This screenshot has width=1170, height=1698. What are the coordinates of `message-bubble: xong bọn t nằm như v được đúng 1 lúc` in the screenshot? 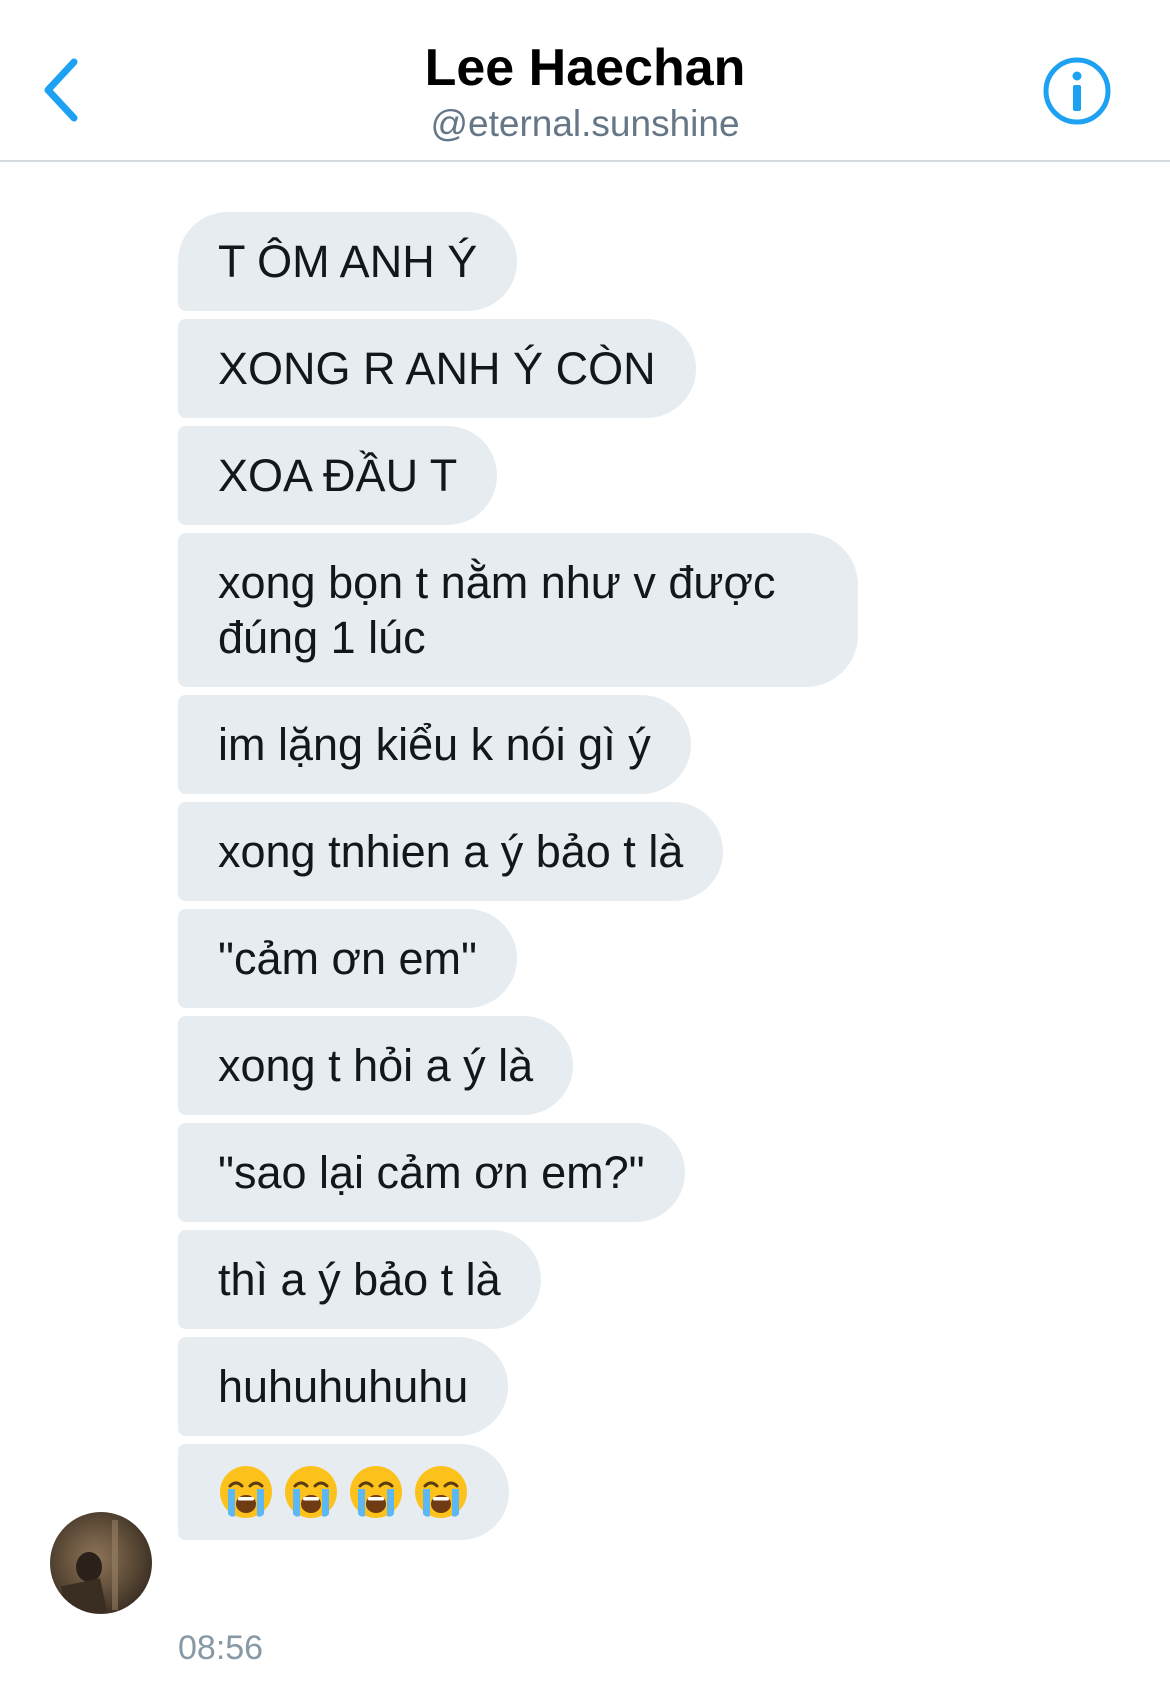 It's located at (518, 610).